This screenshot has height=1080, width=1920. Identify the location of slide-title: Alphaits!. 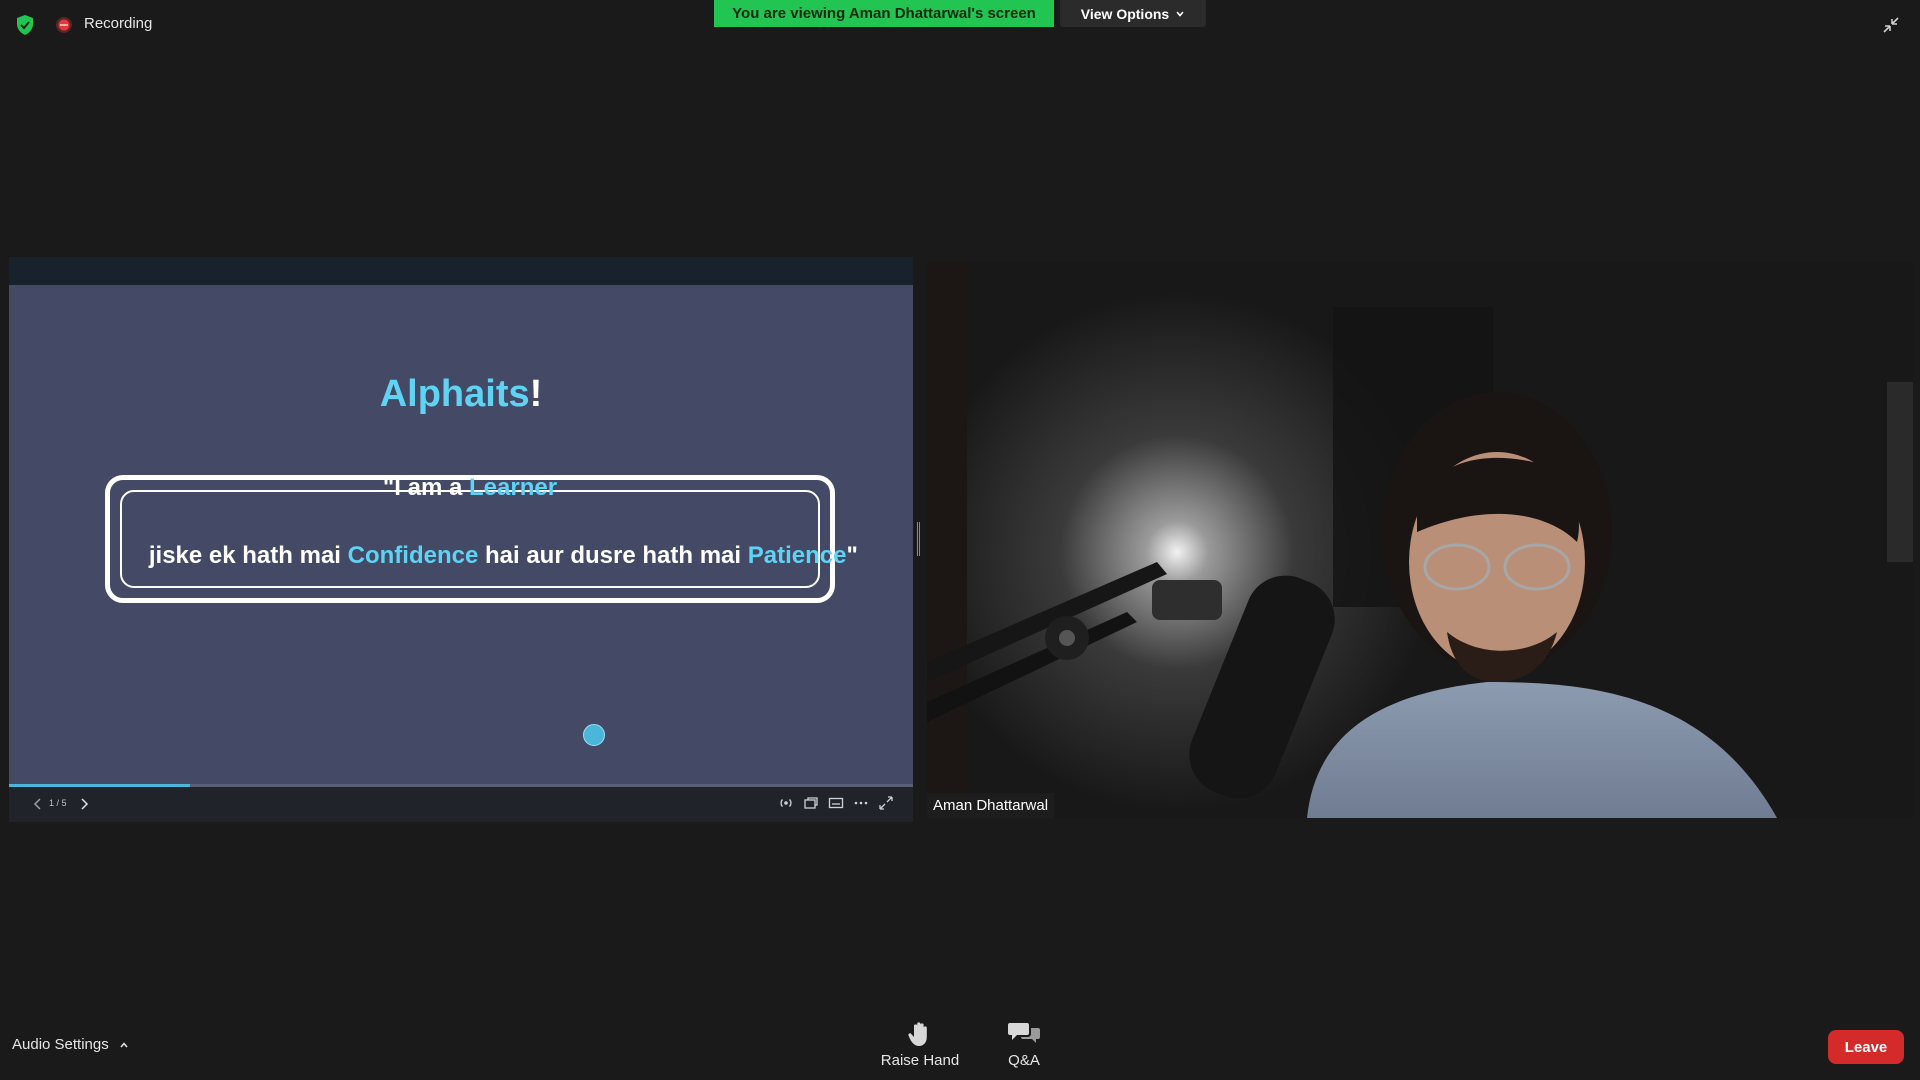
(461, 394).